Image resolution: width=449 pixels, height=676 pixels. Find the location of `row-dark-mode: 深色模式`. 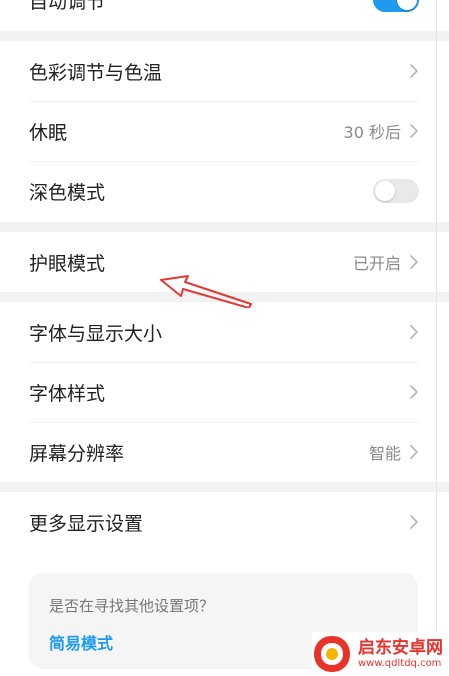

row-dark-mode: 深色模式 is located at coordinates (224, 191).